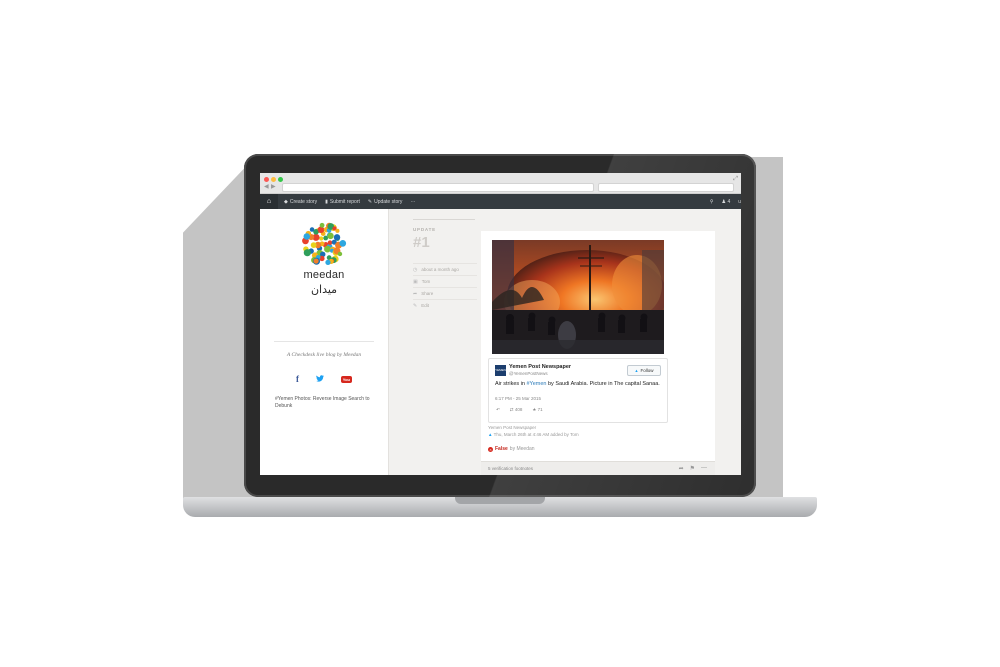 The image size is (1000, 667). What do you see at coordinates (412, 202) in the screenshot?
I see `more-menu-button: ···` at bounding box center [412, 202].